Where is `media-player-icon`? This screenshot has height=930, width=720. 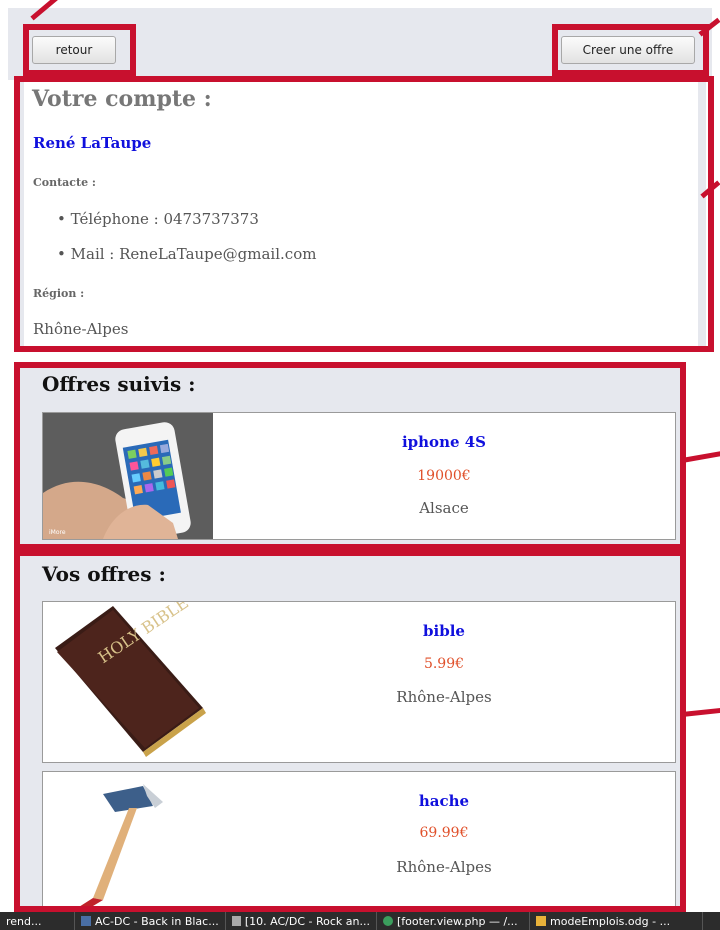 media-player-icon is located at coordinates (236, 921).